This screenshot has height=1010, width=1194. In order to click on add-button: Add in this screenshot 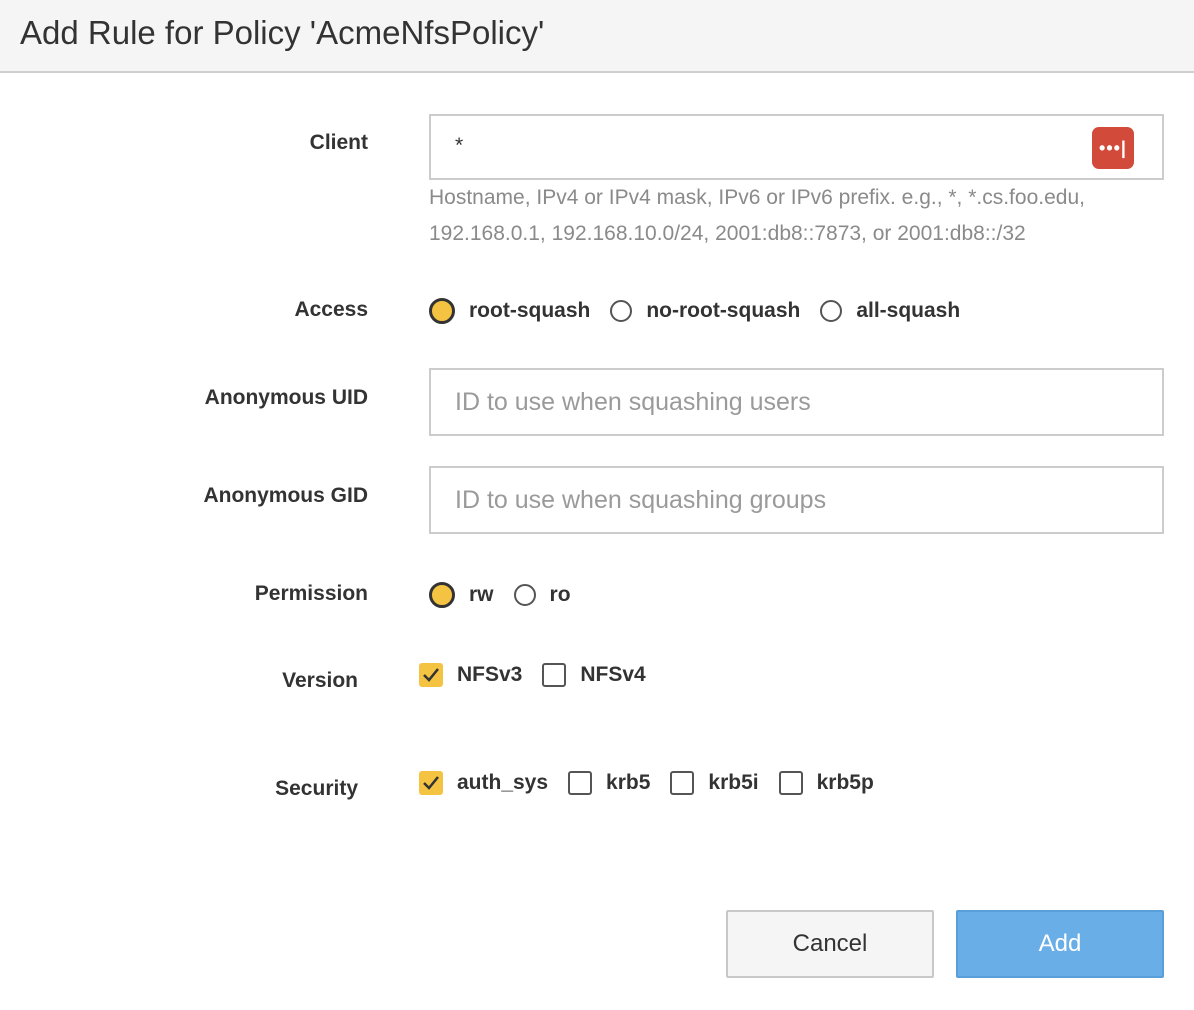, I will do `click(1060, 944)`.